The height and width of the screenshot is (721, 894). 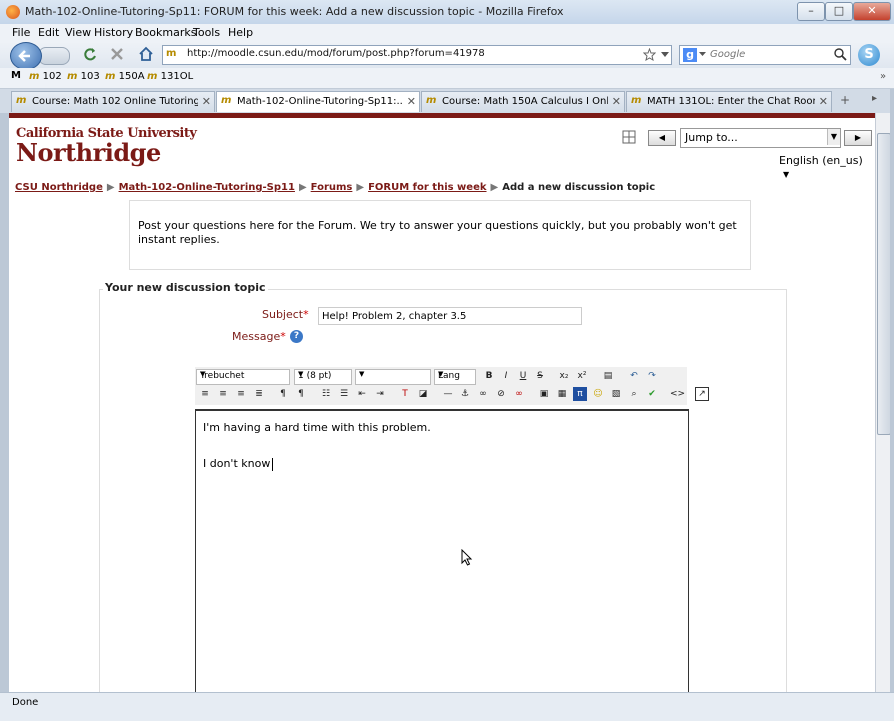 I want to click on ltr-icon: ¶, so click(x=283, y=394).